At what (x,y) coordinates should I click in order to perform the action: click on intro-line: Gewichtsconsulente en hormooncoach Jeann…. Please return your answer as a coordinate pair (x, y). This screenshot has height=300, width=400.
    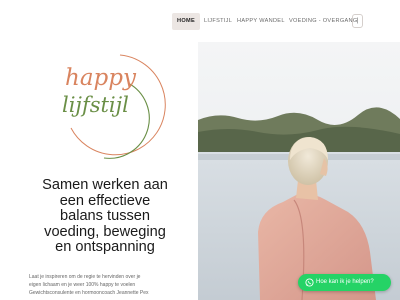
    Looking at the image, I should click on (89, 293).